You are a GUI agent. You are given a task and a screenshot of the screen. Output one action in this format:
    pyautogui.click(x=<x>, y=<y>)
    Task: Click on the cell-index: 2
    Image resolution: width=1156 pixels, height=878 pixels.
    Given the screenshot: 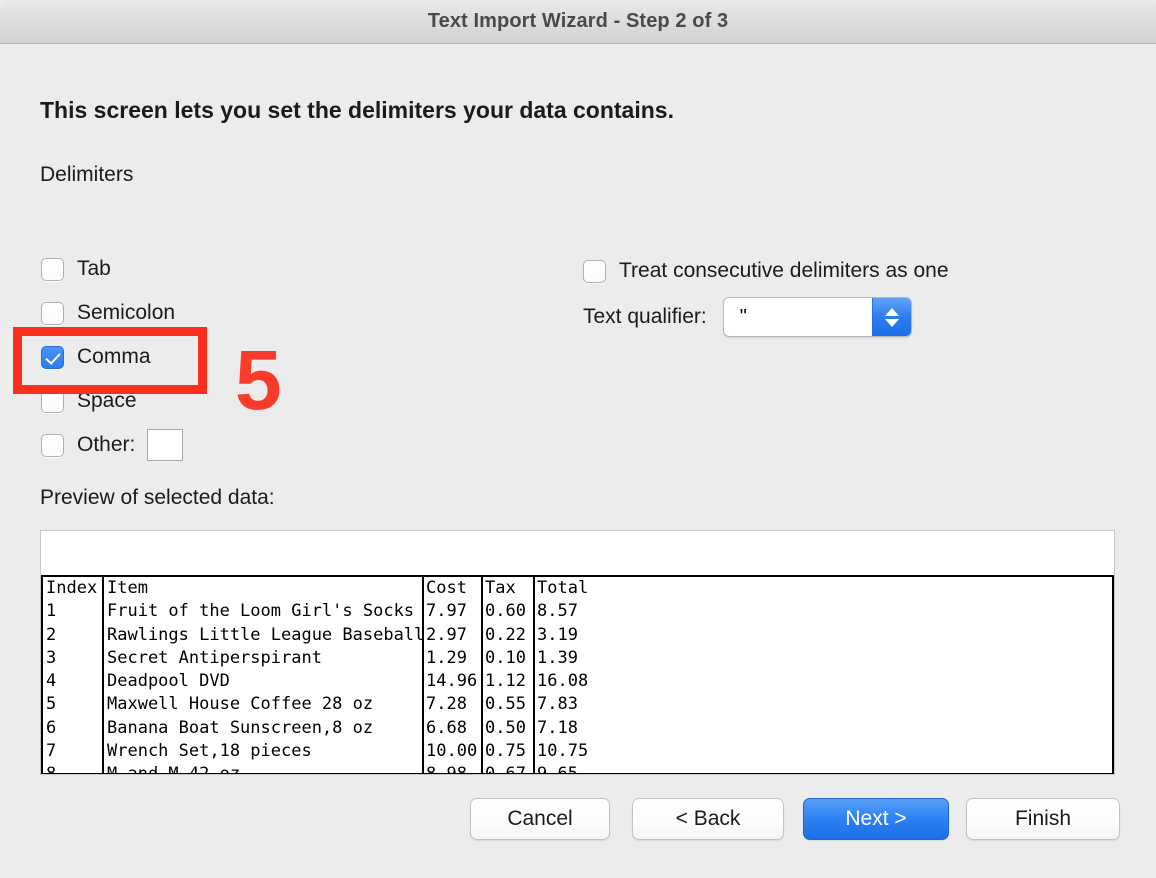 What is the action you would take?
    pyautogui.click(x=51, y=634)
    